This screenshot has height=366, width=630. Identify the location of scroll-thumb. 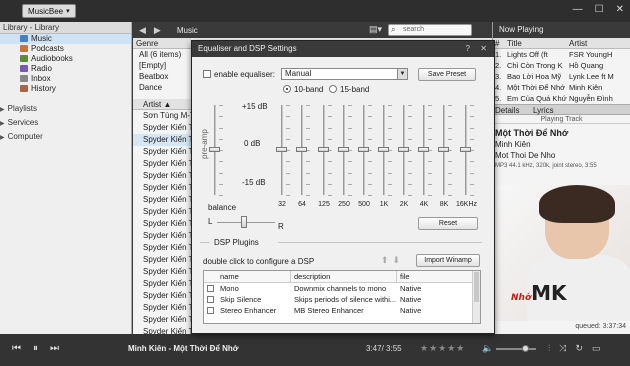
(476, 287).